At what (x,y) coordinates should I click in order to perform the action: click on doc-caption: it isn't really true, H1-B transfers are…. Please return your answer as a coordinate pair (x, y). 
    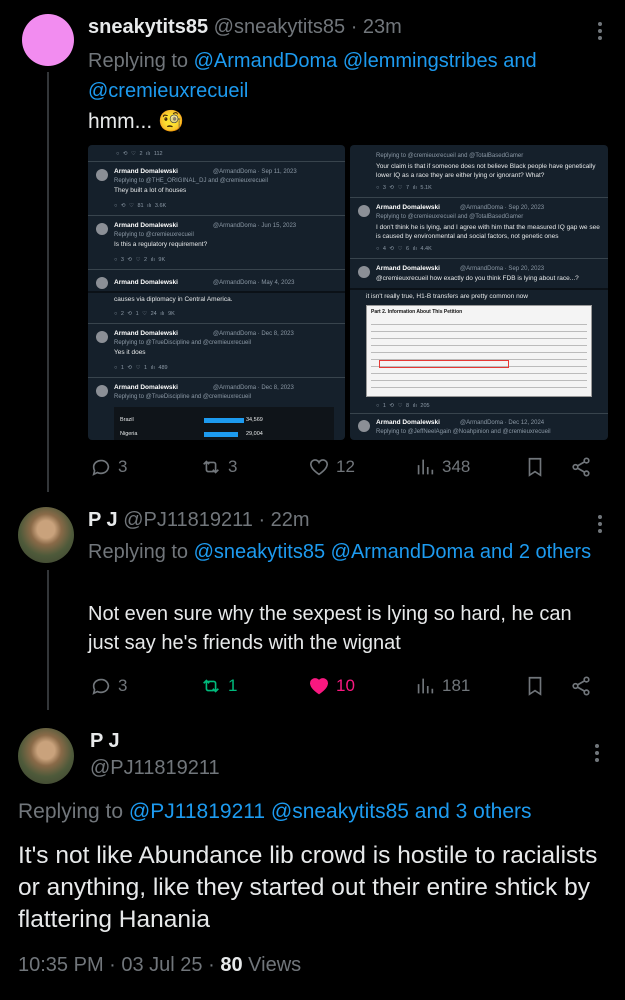
    Looking at the image, I should click on (447, 296).